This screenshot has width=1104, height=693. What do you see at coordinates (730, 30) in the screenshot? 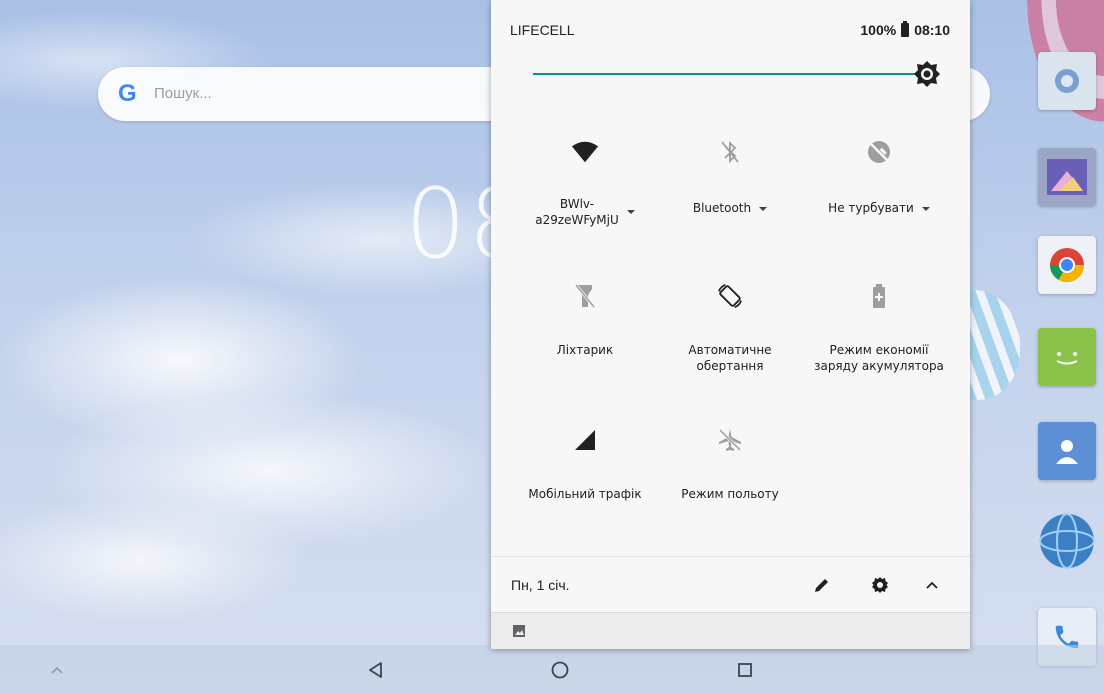
I see `status-bar: LIFECELL 100% 08:10` at bounding box center [730, 30].